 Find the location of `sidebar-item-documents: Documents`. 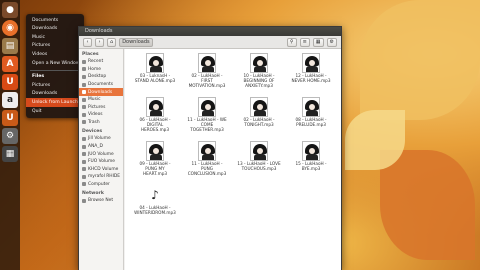

sidebar-item-documents: Documents is located at coordinates (101, 85).